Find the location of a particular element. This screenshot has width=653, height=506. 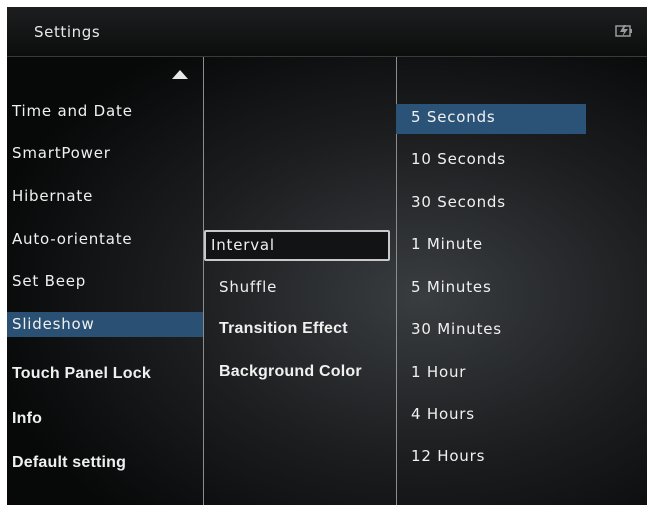

column-divider-left is located at coordinates (203, 281).